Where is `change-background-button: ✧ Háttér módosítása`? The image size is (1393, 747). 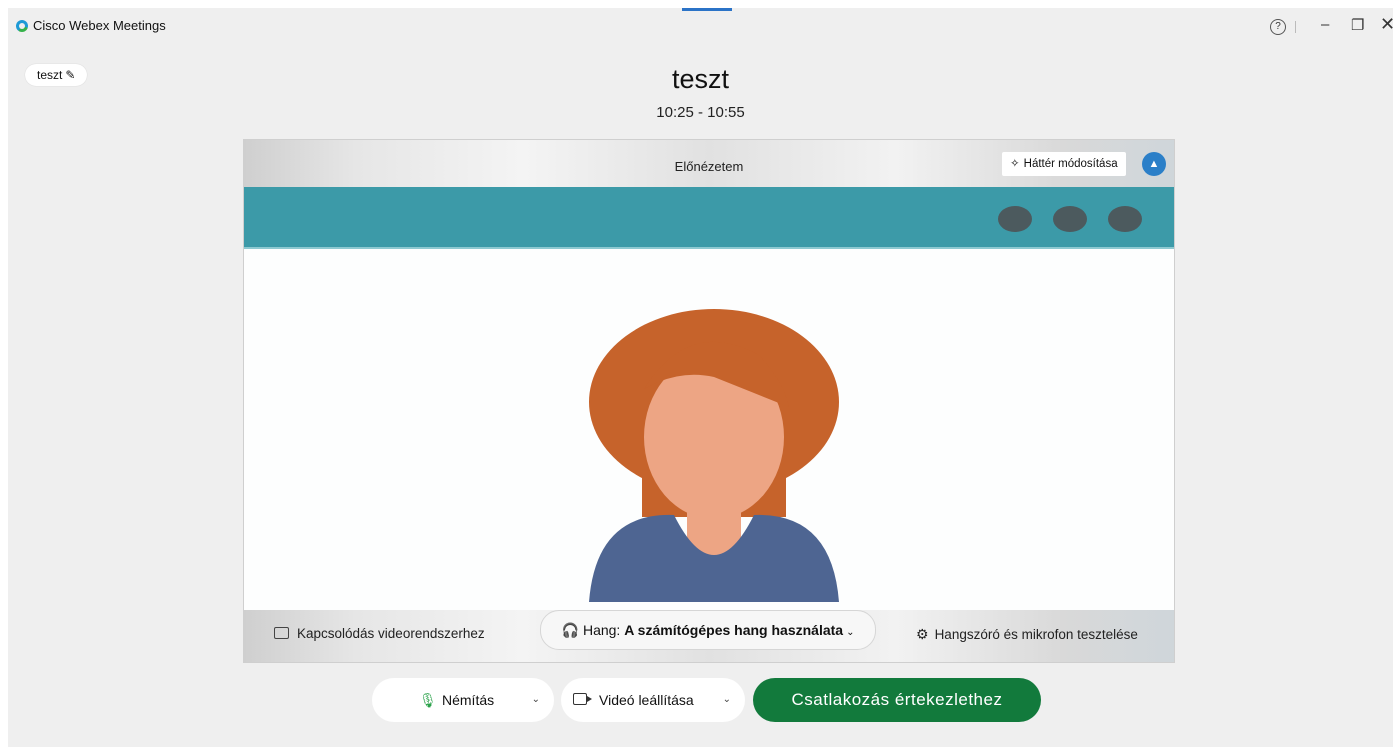
change-background-button: ✧ Háttér módosítása is located at coordinates (1064, 164).